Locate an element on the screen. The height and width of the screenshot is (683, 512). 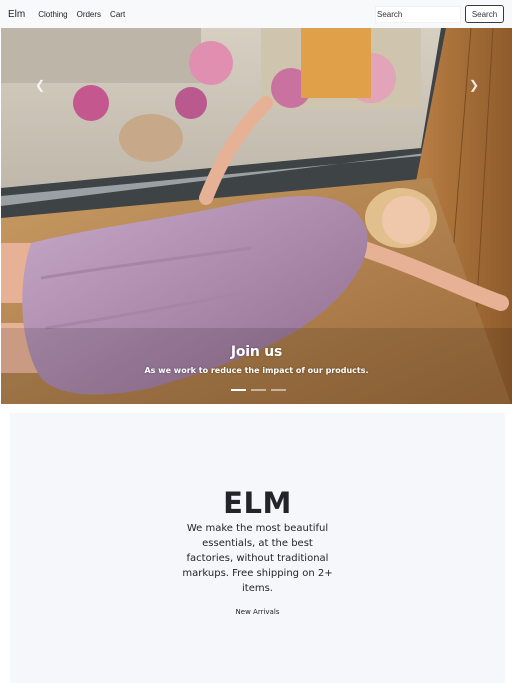
brand-link: Elm is located at coordinates (16, 14).